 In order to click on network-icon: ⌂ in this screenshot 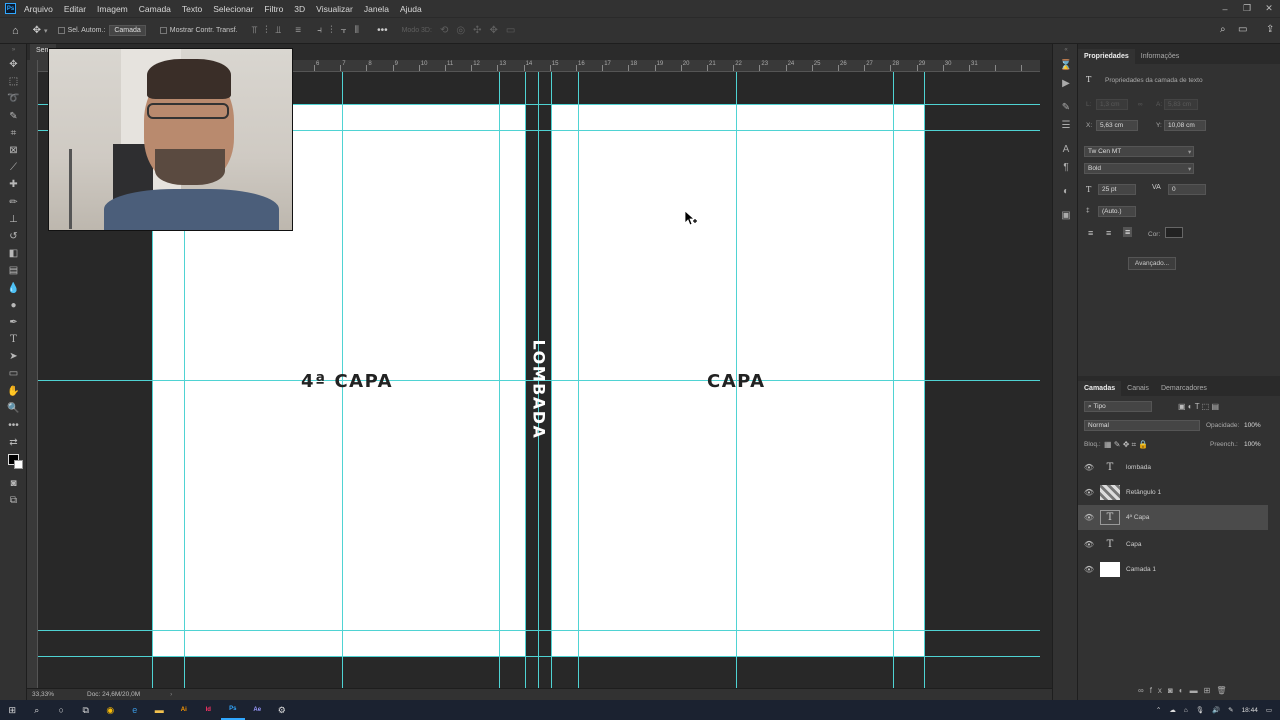, I will do `click(1186, 710)`.